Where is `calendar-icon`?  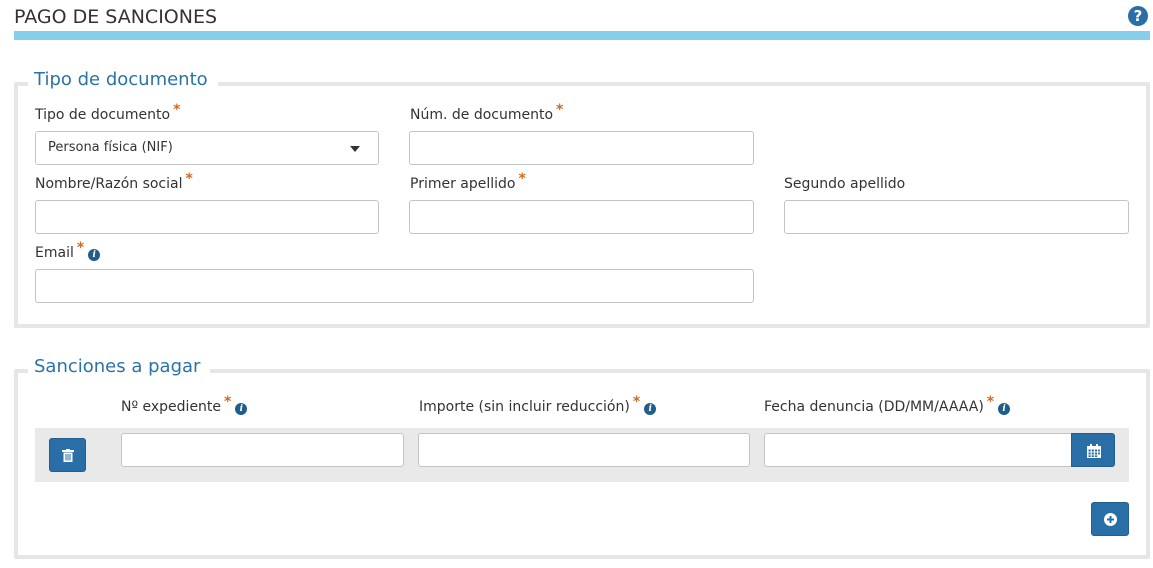
calendar-icon is located at coordinates (1094, 451).